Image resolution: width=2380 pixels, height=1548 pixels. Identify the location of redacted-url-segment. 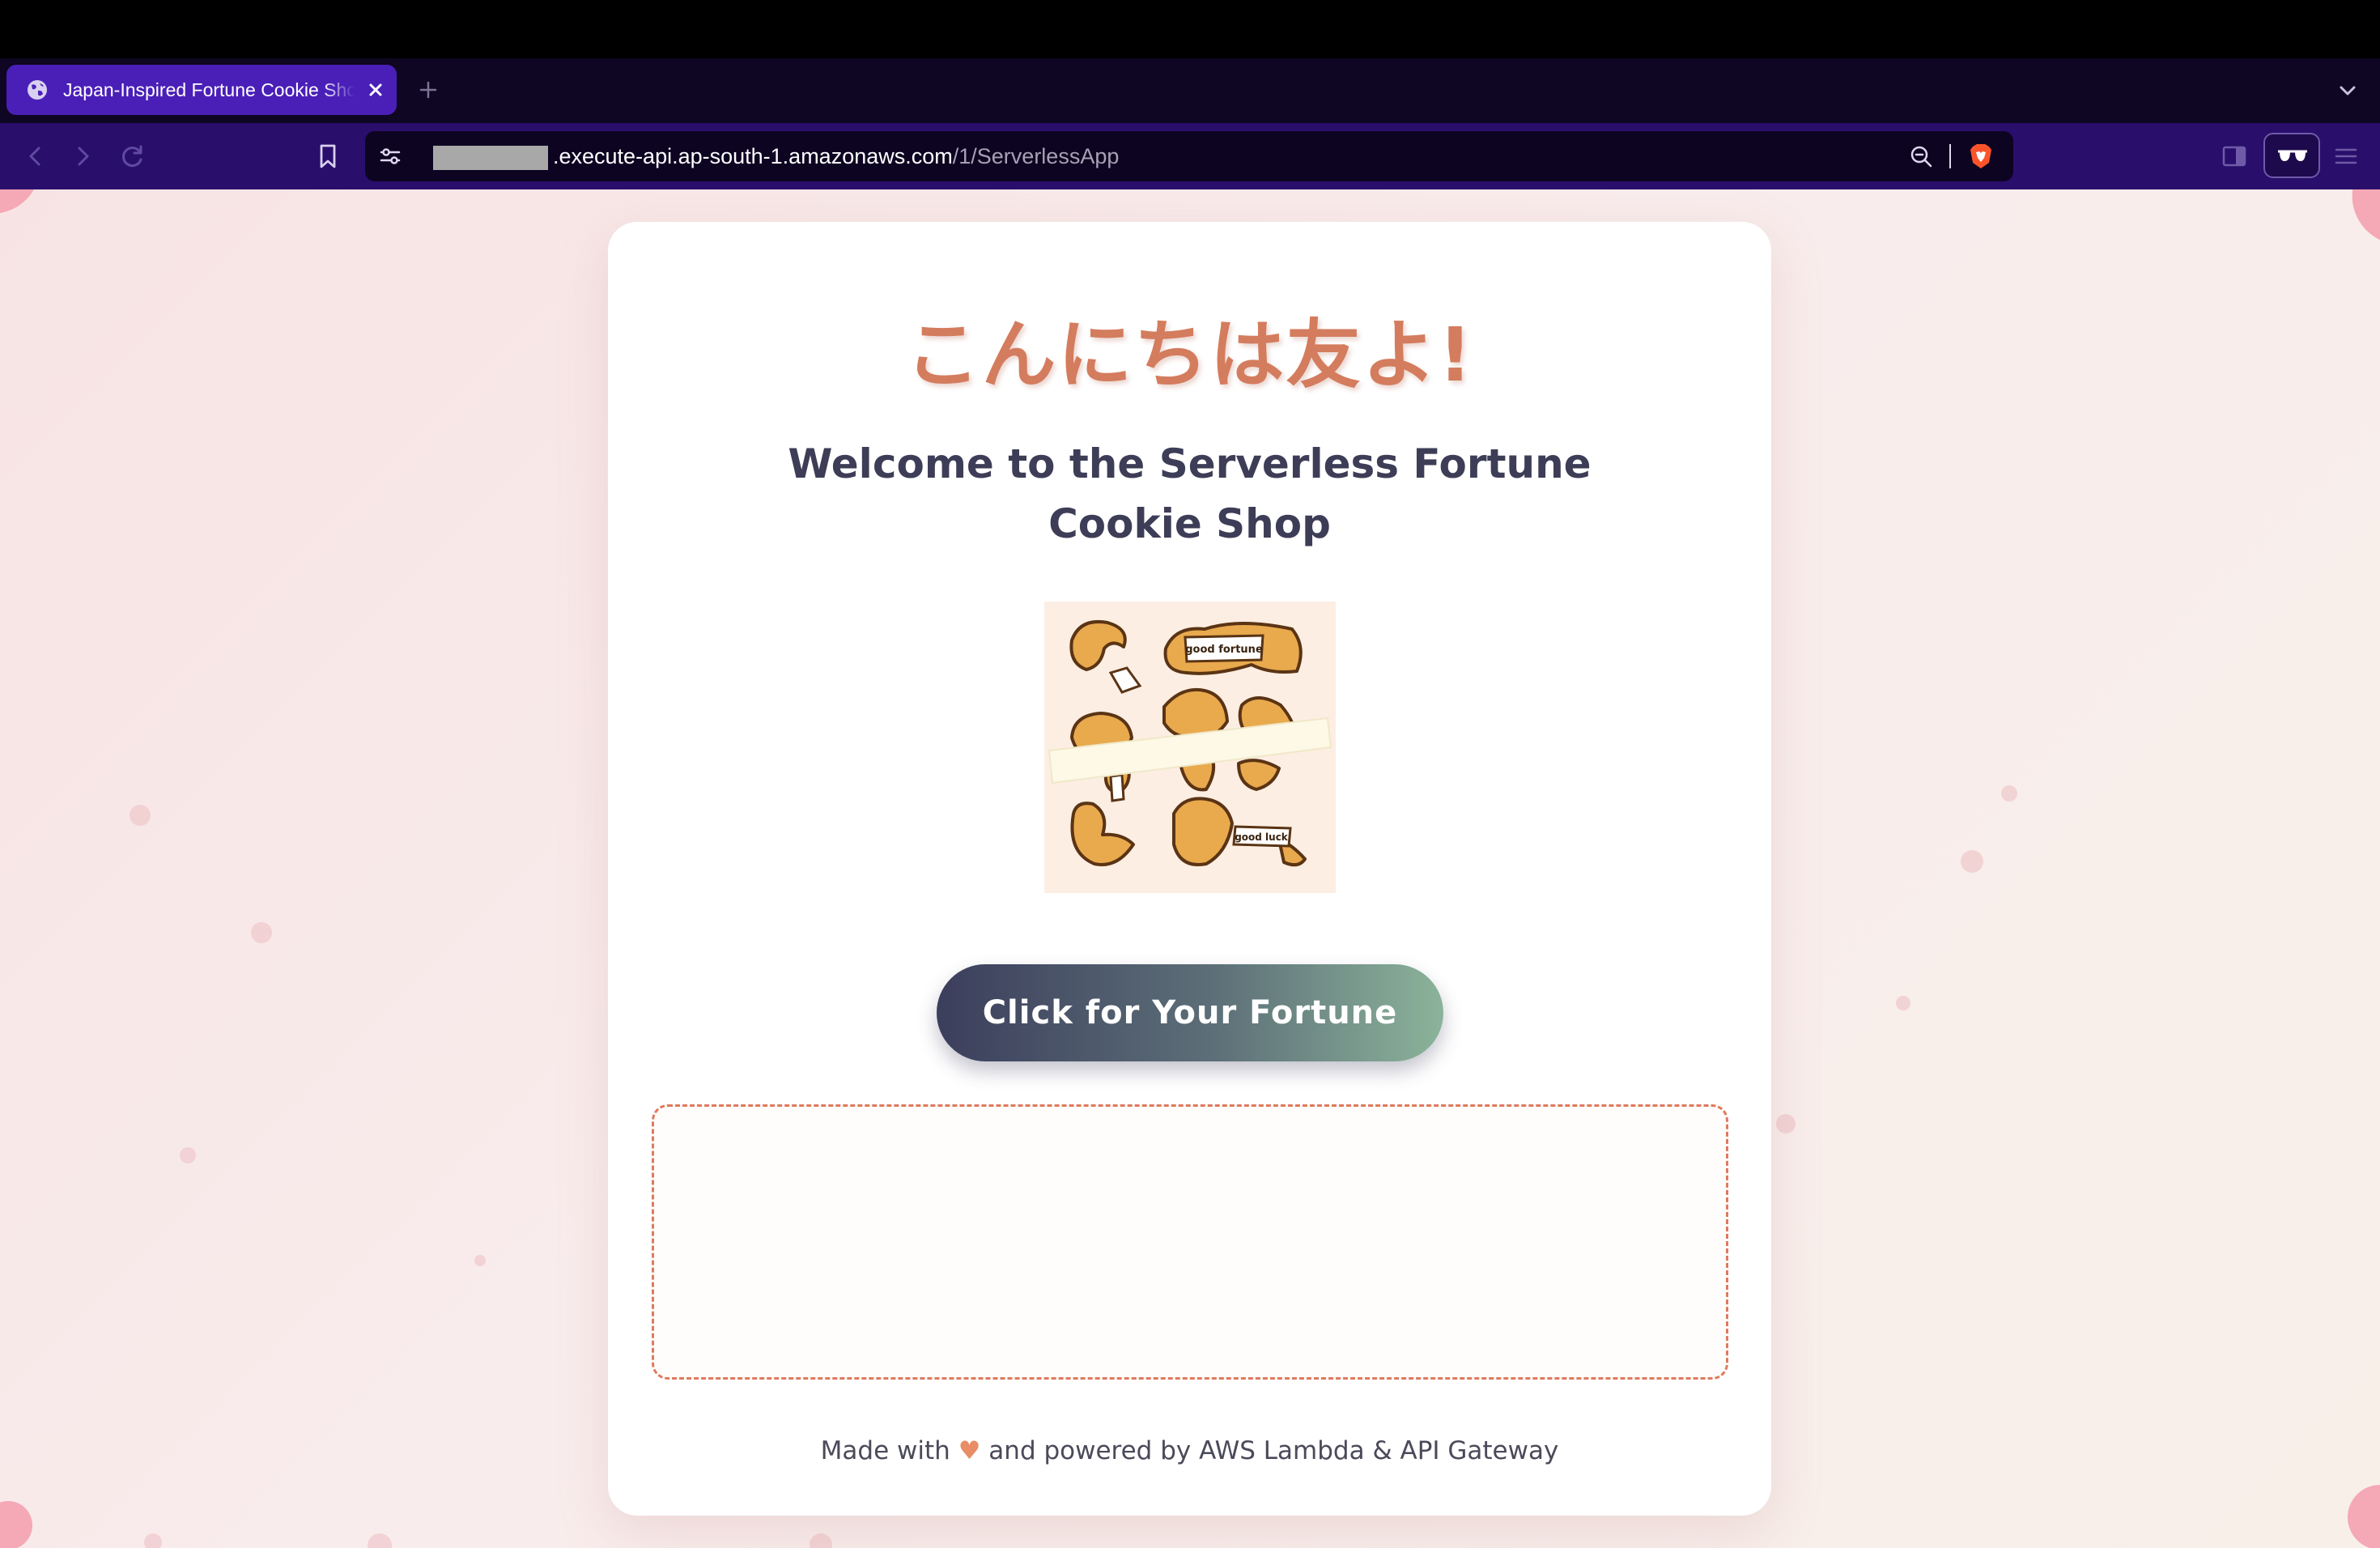
(491, 158).